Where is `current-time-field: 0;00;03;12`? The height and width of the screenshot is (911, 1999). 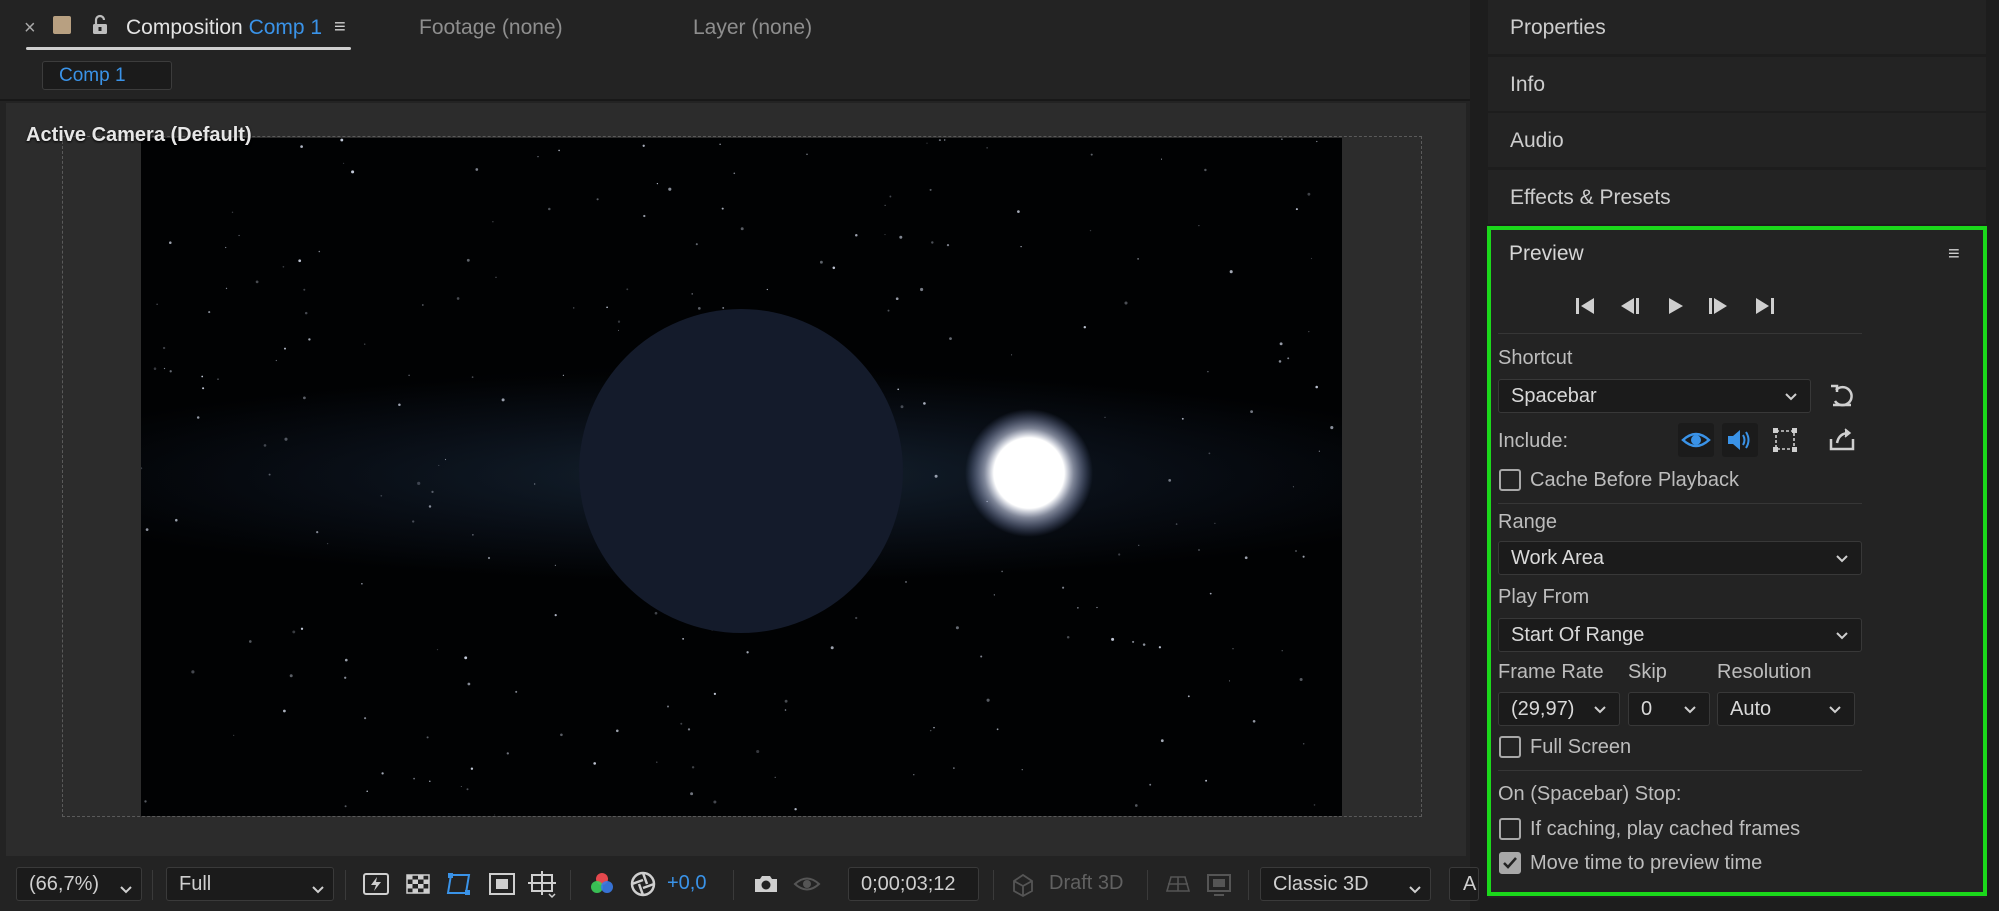 current-time-field: 0;00;03;12 is located at coordinates (913, 884).